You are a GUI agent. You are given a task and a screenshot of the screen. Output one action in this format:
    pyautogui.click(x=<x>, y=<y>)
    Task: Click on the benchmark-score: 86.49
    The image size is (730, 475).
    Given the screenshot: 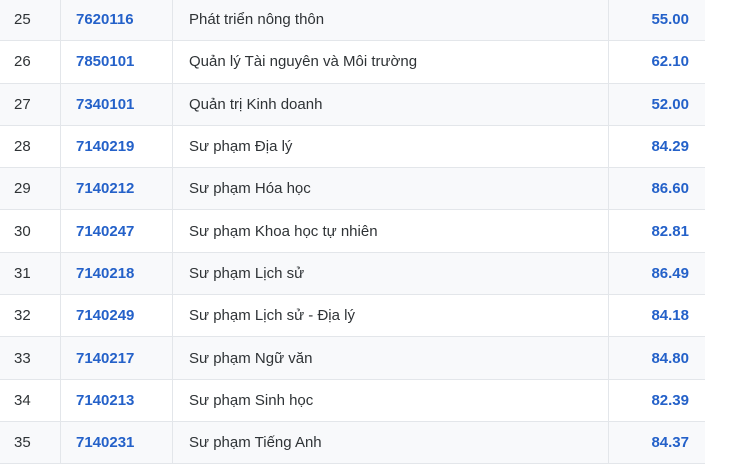 What is the action you would take?
    pyautogui.click(x=670, y=273)
    